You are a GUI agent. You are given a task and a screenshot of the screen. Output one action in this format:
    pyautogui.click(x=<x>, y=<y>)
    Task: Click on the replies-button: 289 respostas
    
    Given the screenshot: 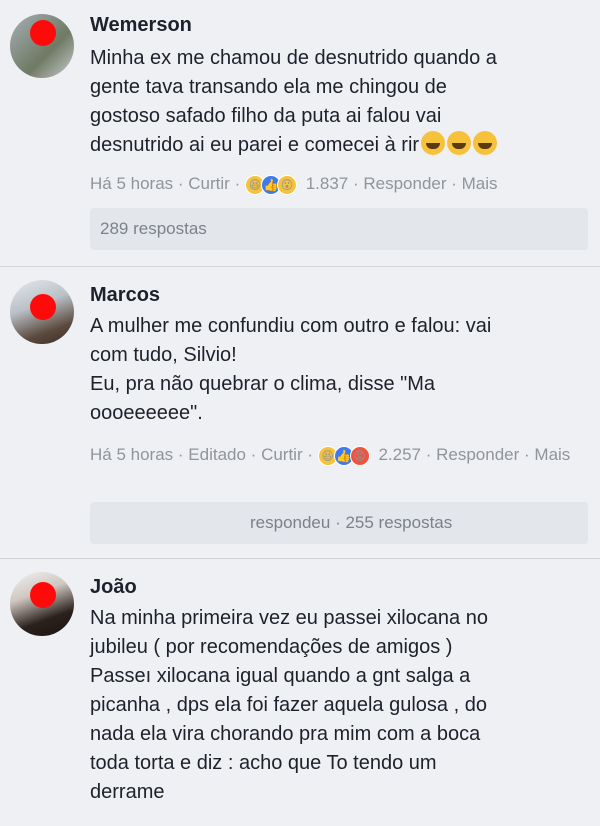 What is the action you would take?
    pyautogui.click(x=339, y=229)
    